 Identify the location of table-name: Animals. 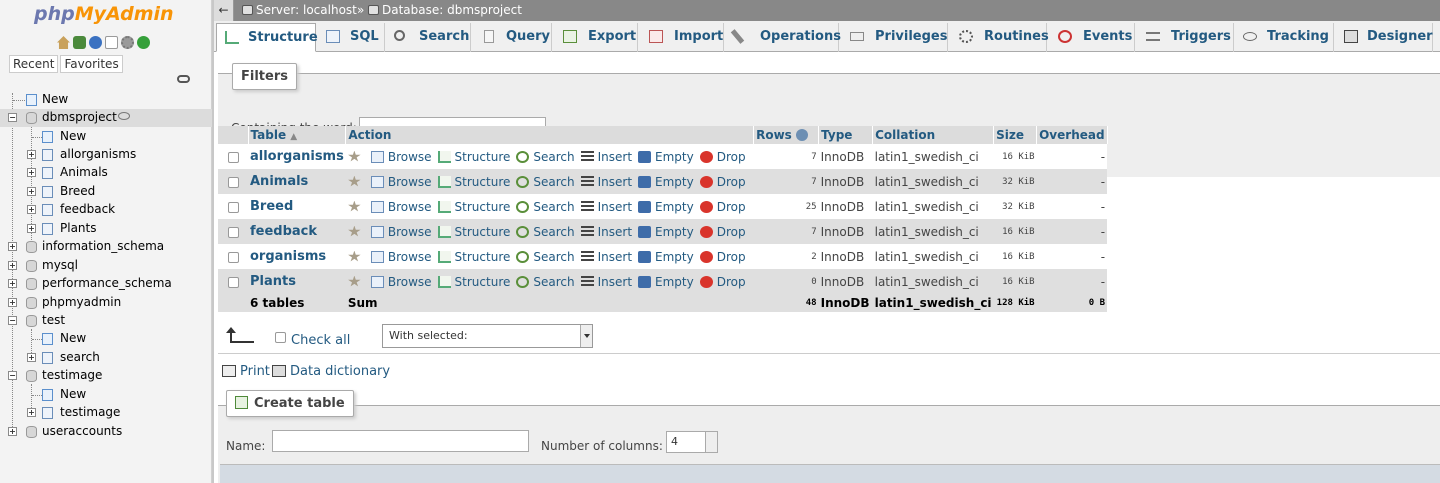
(279, 181).